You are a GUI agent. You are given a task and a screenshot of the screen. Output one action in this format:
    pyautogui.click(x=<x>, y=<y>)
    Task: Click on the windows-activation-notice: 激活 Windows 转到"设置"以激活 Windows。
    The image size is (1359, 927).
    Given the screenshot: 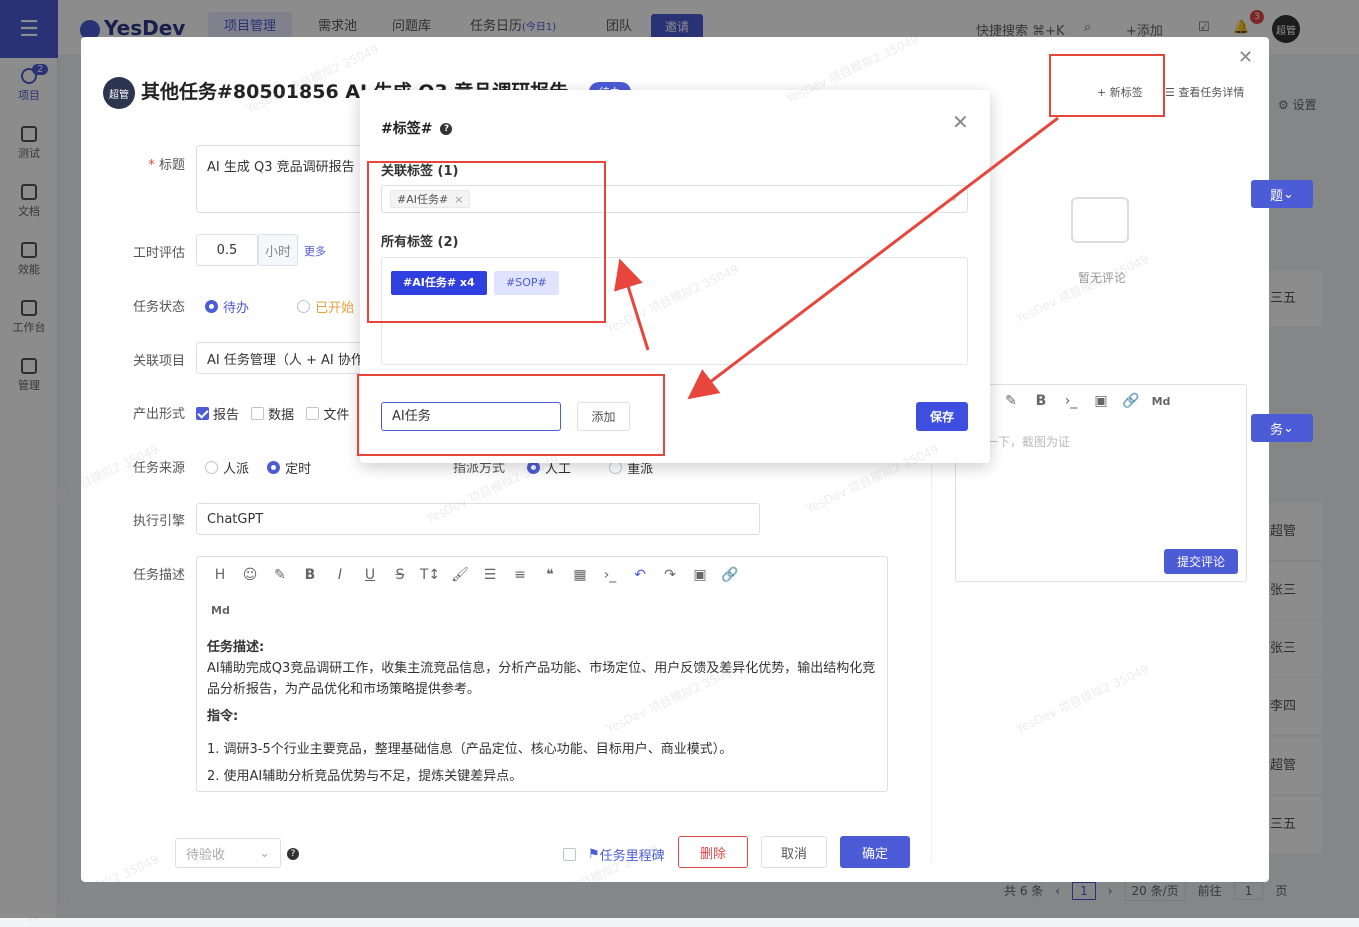 What is the action you would take?
    pyautogui.click(x=1168, y=847)
    